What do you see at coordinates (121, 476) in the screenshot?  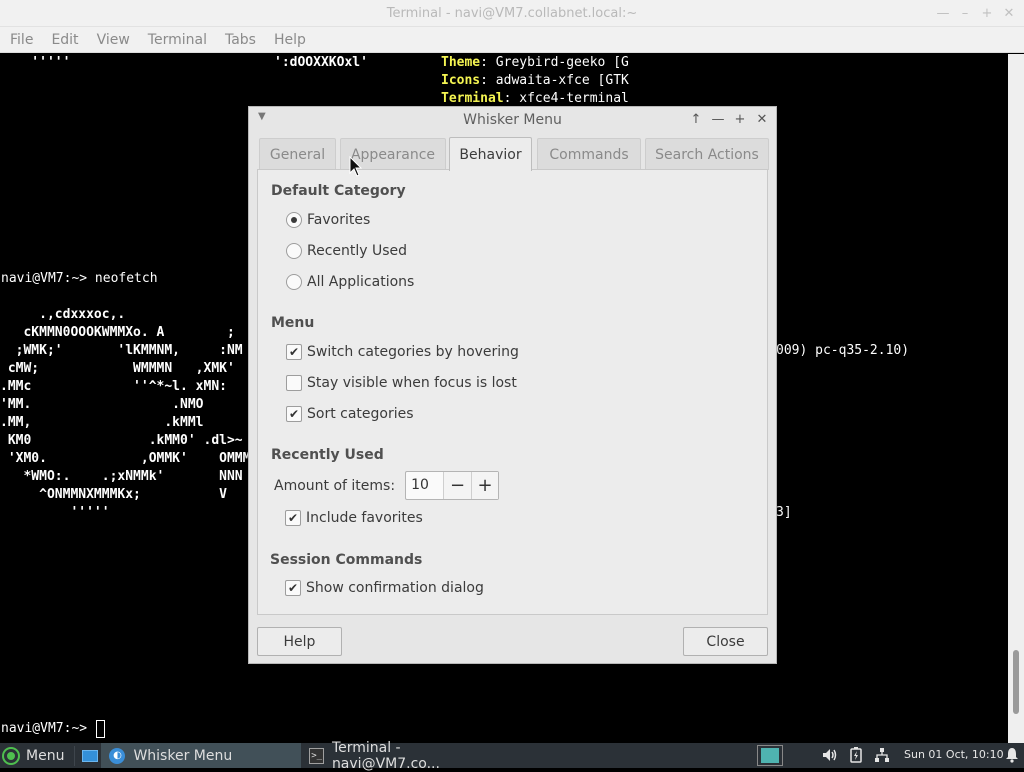 I see `neofetch-logo-line: *WMO:. .;xNMMk' NNN` at bounding box center [121, 476].